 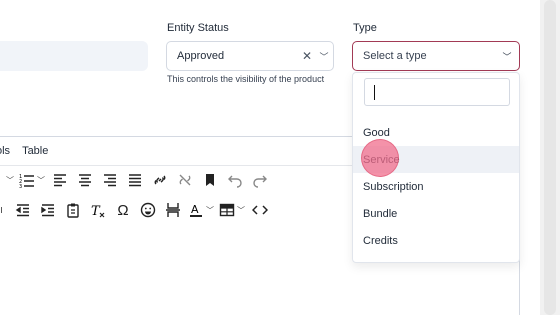 What do you see at coordinates (395, 56) in the screenshot?
I see `type-placeholder: Select a type` at bounding box center [395, 56].